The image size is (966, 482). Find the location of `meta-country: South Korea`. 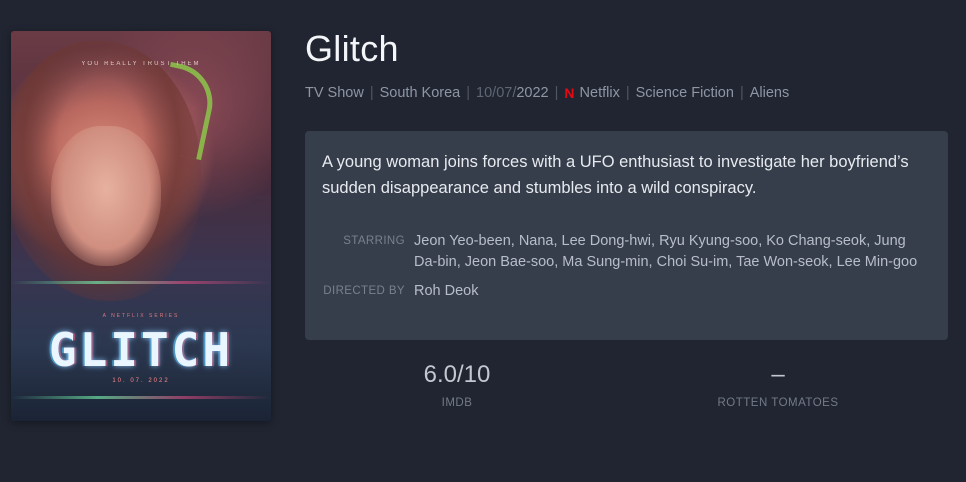

meta-country: South Korea is located at coordinates (420, 93).